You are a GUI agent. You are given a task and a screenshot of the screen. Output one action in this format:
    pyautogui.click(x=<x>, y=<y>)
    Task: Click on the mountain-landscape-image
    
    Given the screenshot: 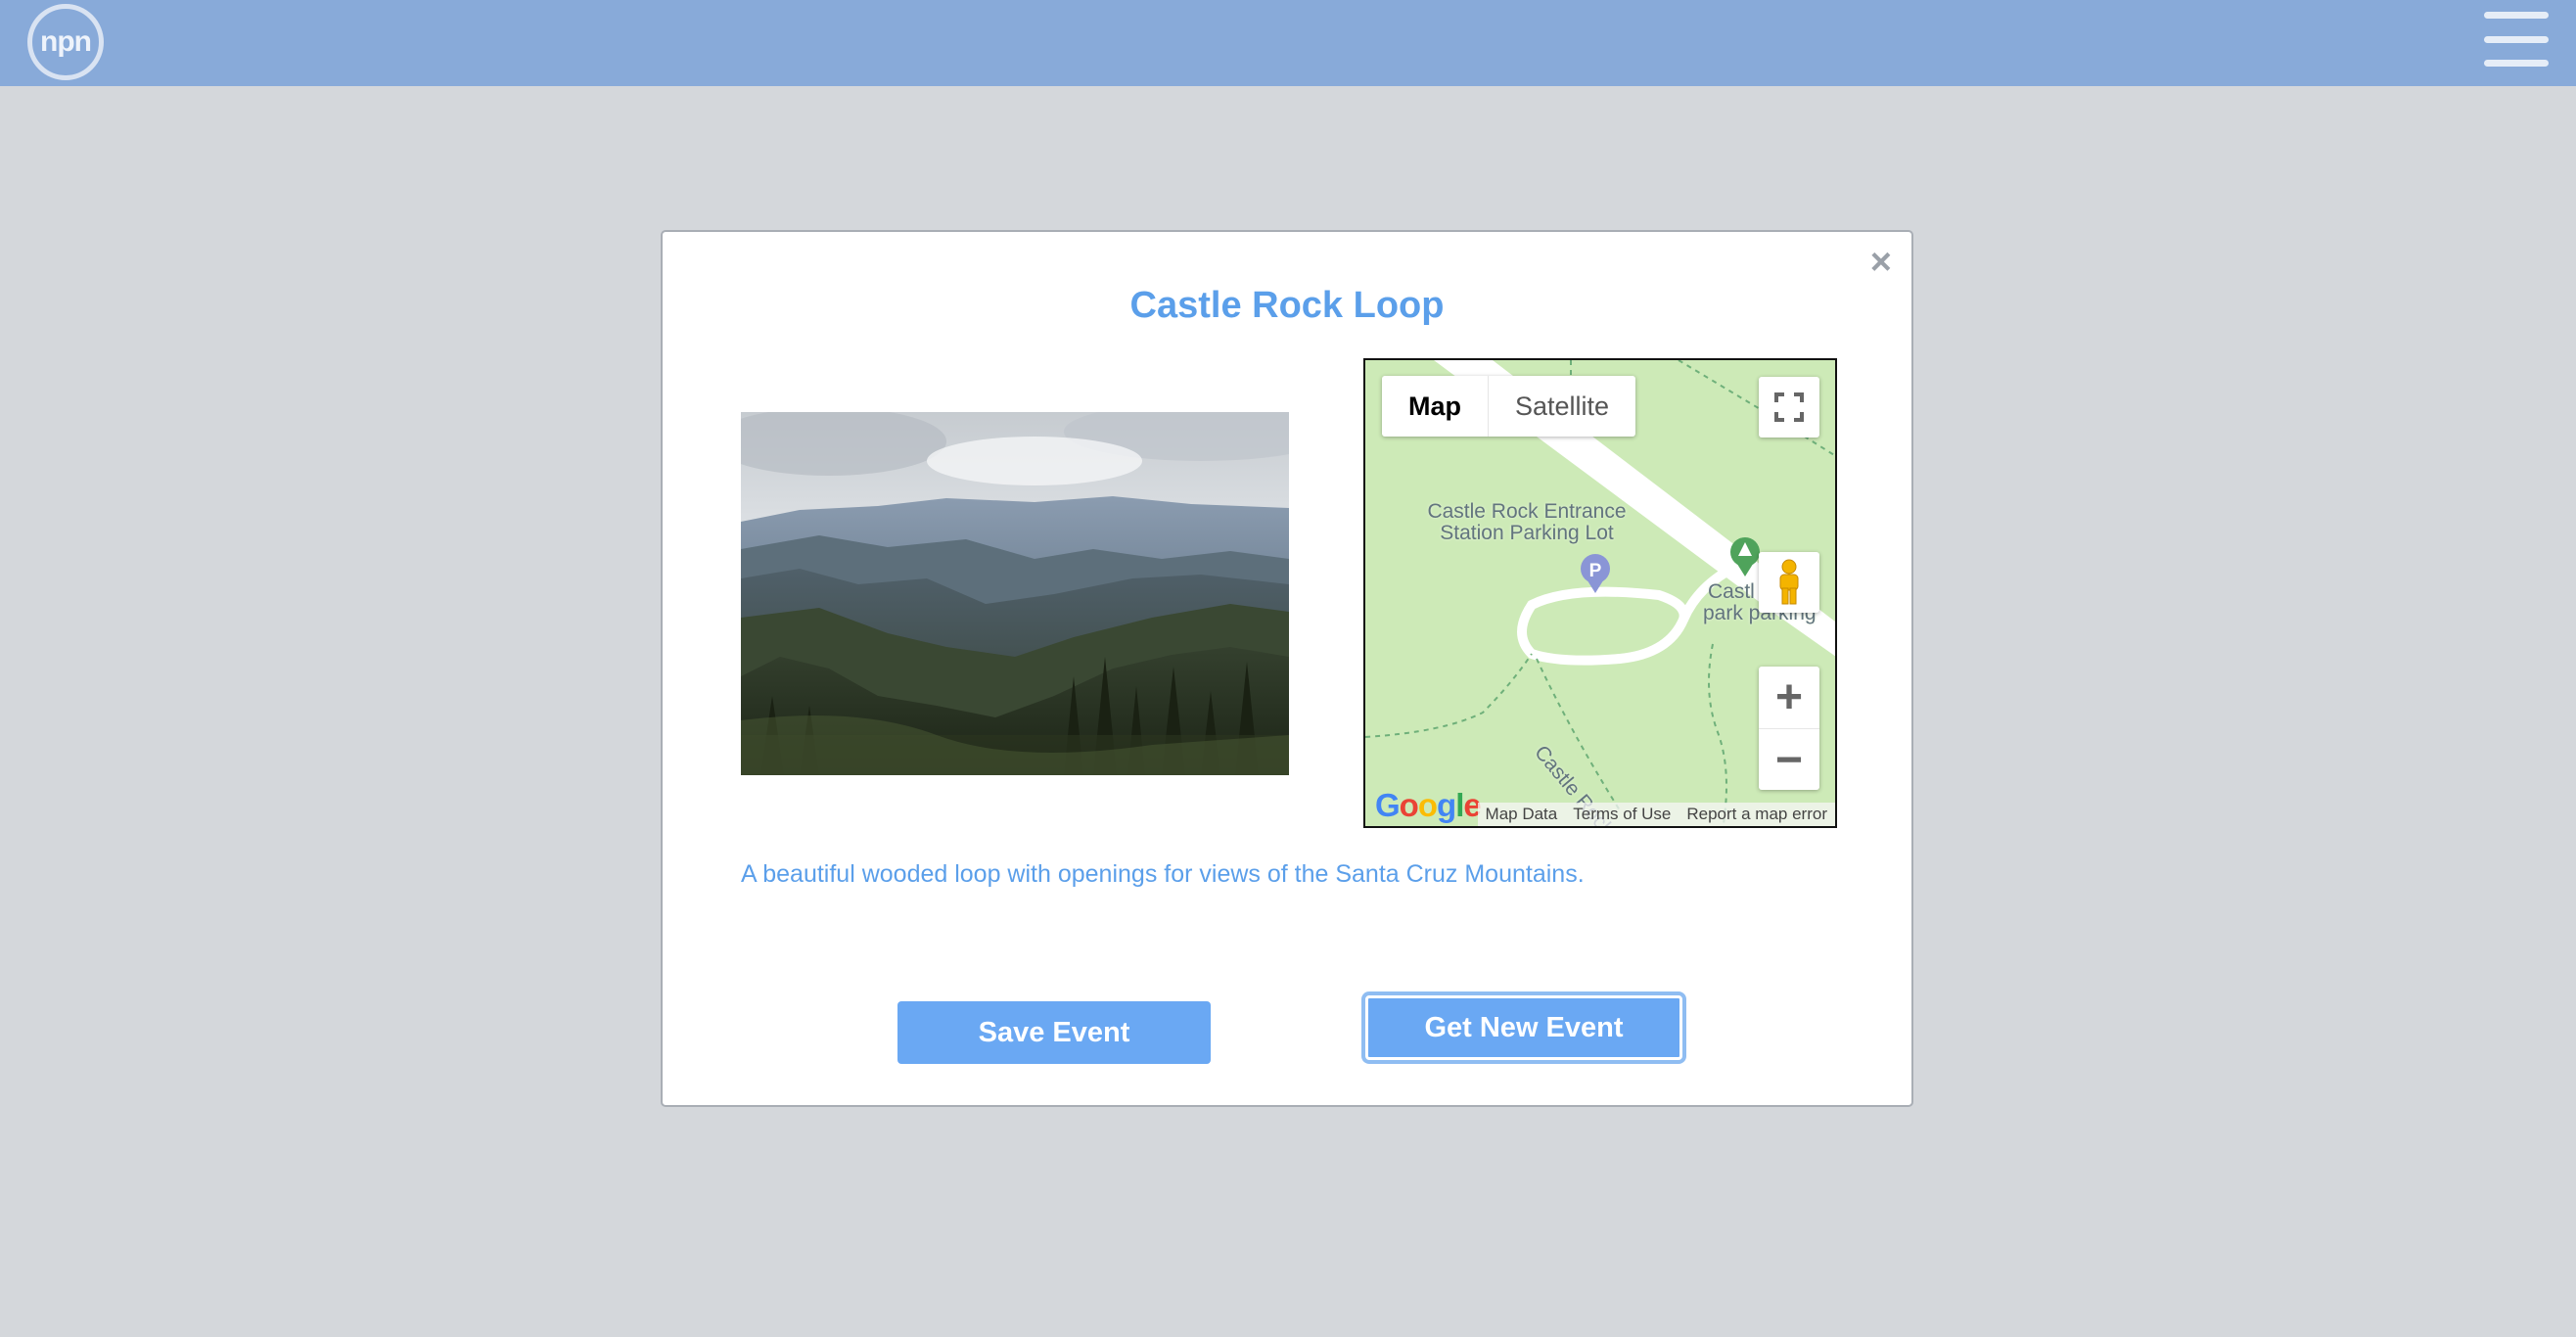 What is the action you would take?
    pyautogui.click(x=1015, y=593)
    